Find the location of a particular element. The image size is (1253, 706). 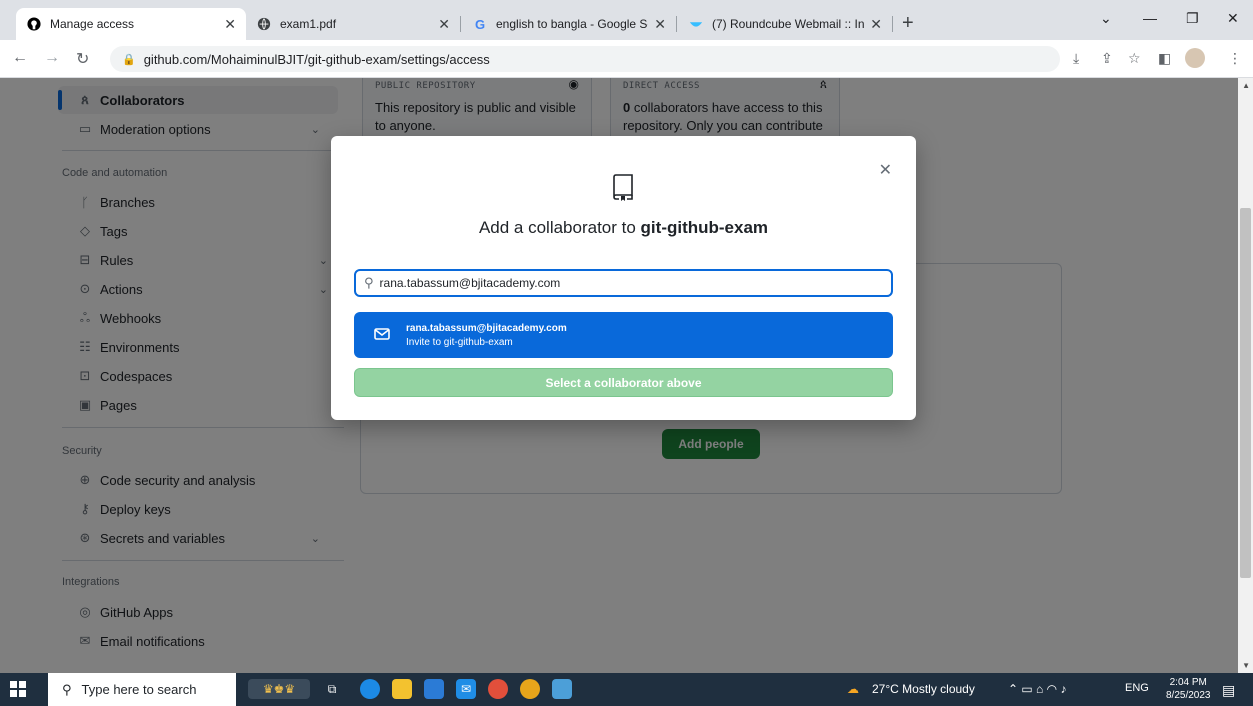

collaborator-search-field: ⚲ is located at coordinates (623, 283).